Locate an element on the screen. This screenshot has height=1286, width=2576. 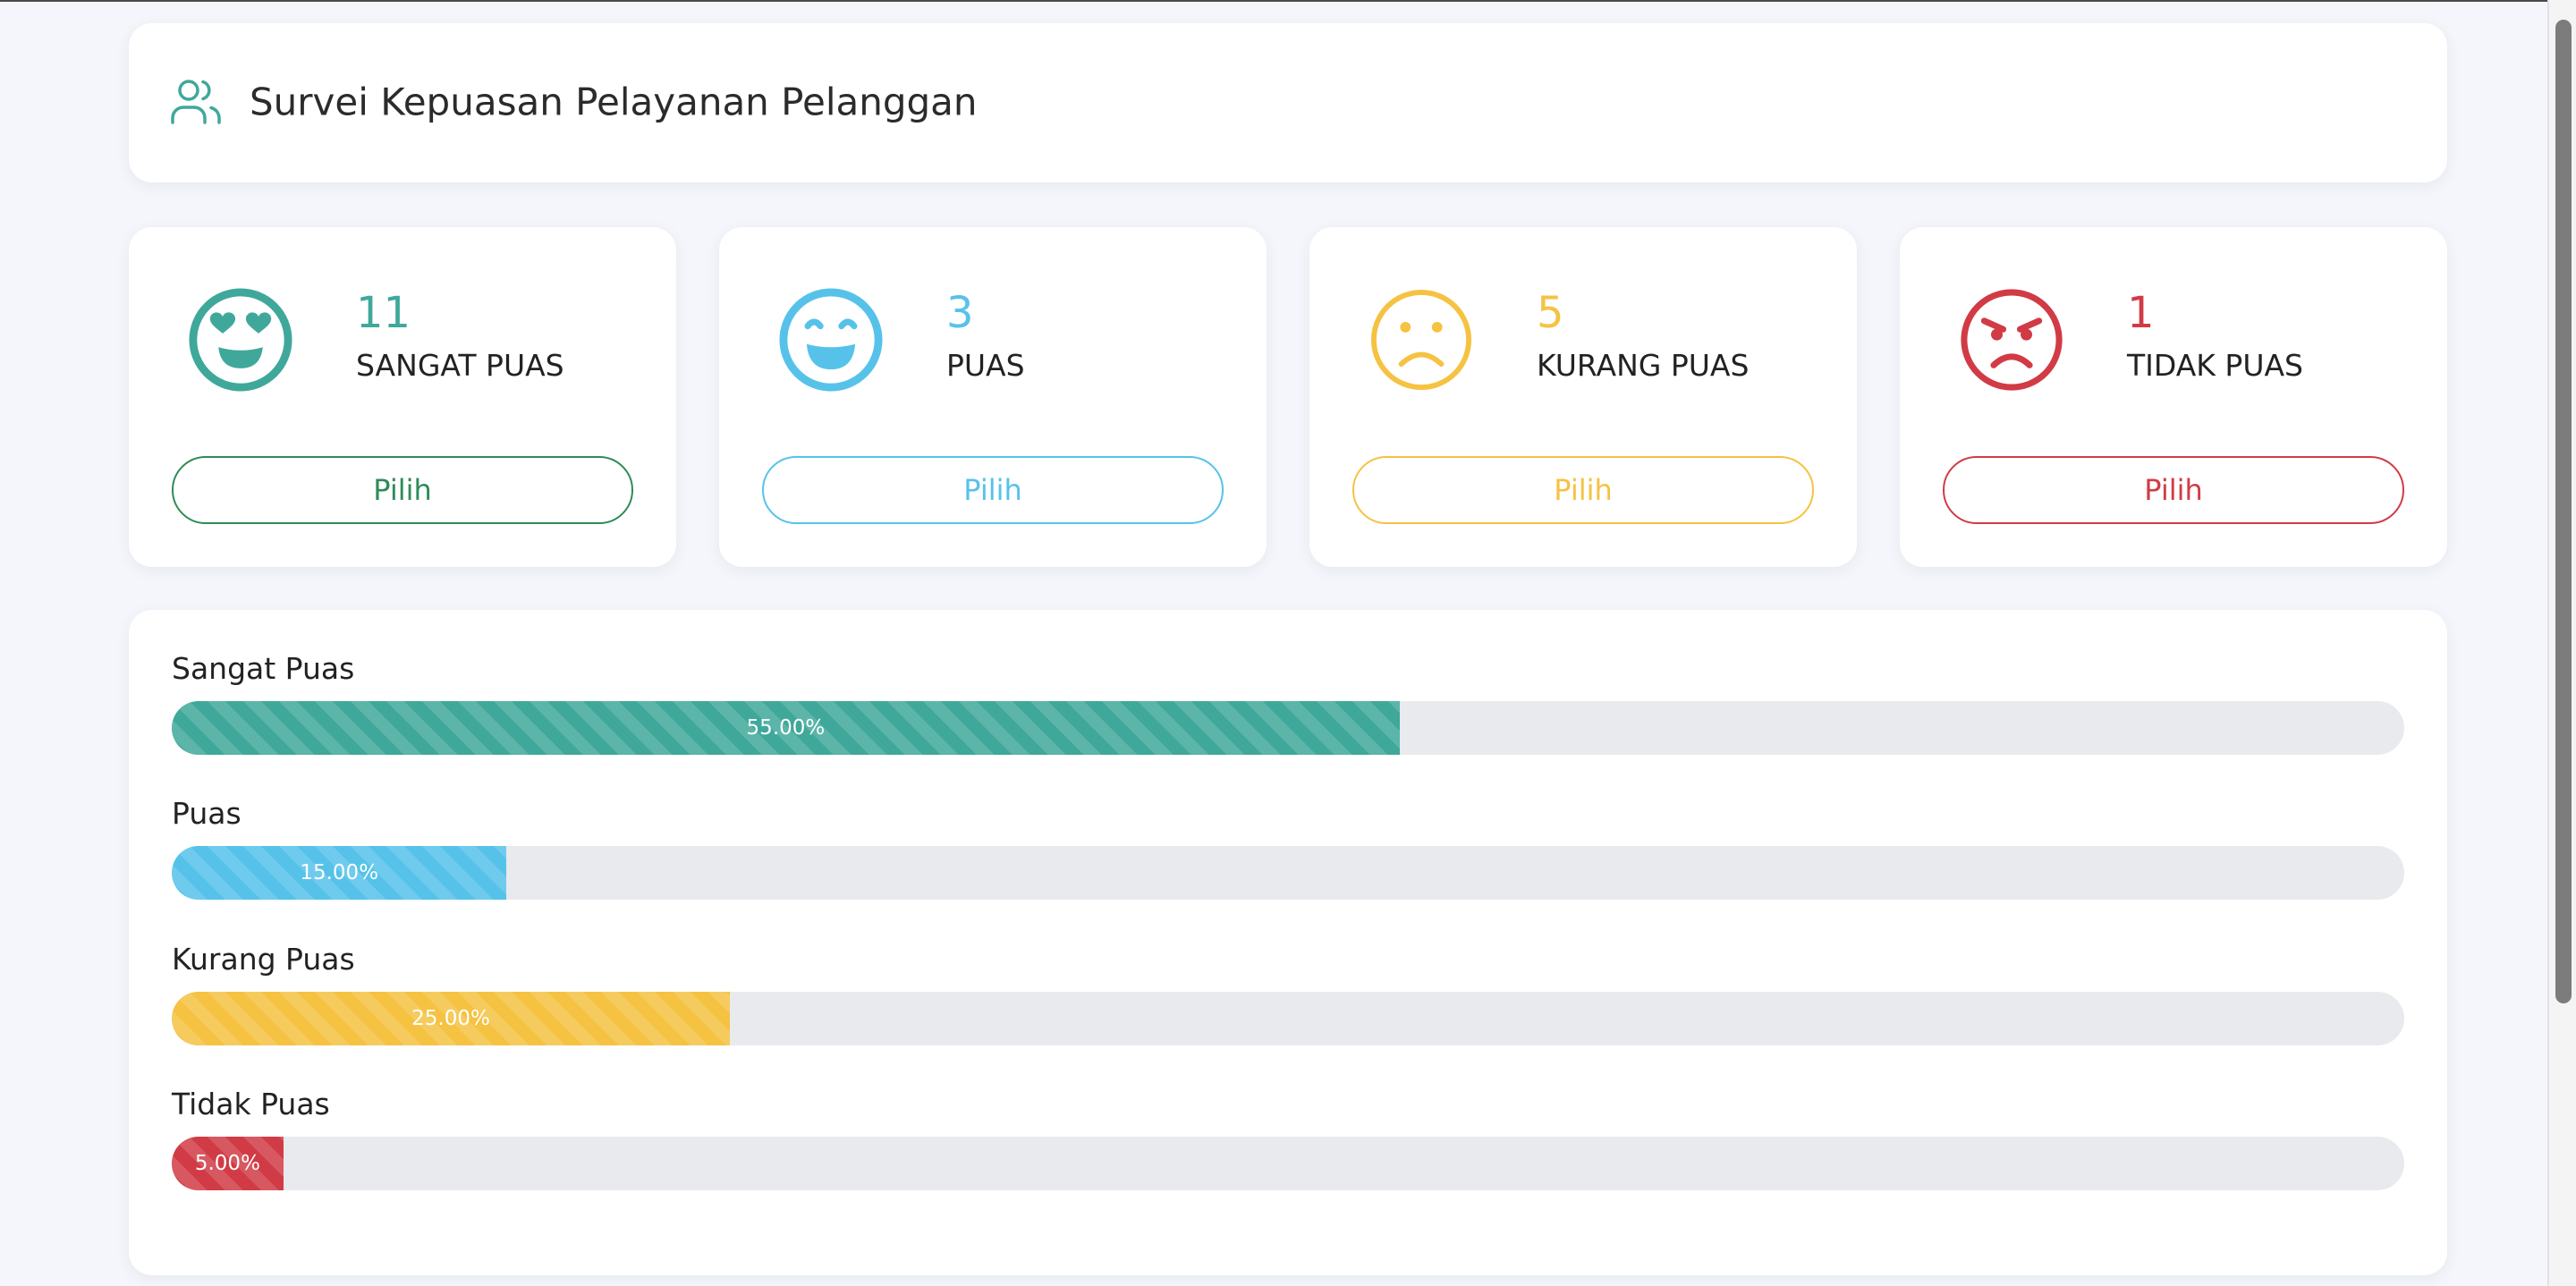
rating-label: TIDAK PUAS is located at coordinates (2215, 365).